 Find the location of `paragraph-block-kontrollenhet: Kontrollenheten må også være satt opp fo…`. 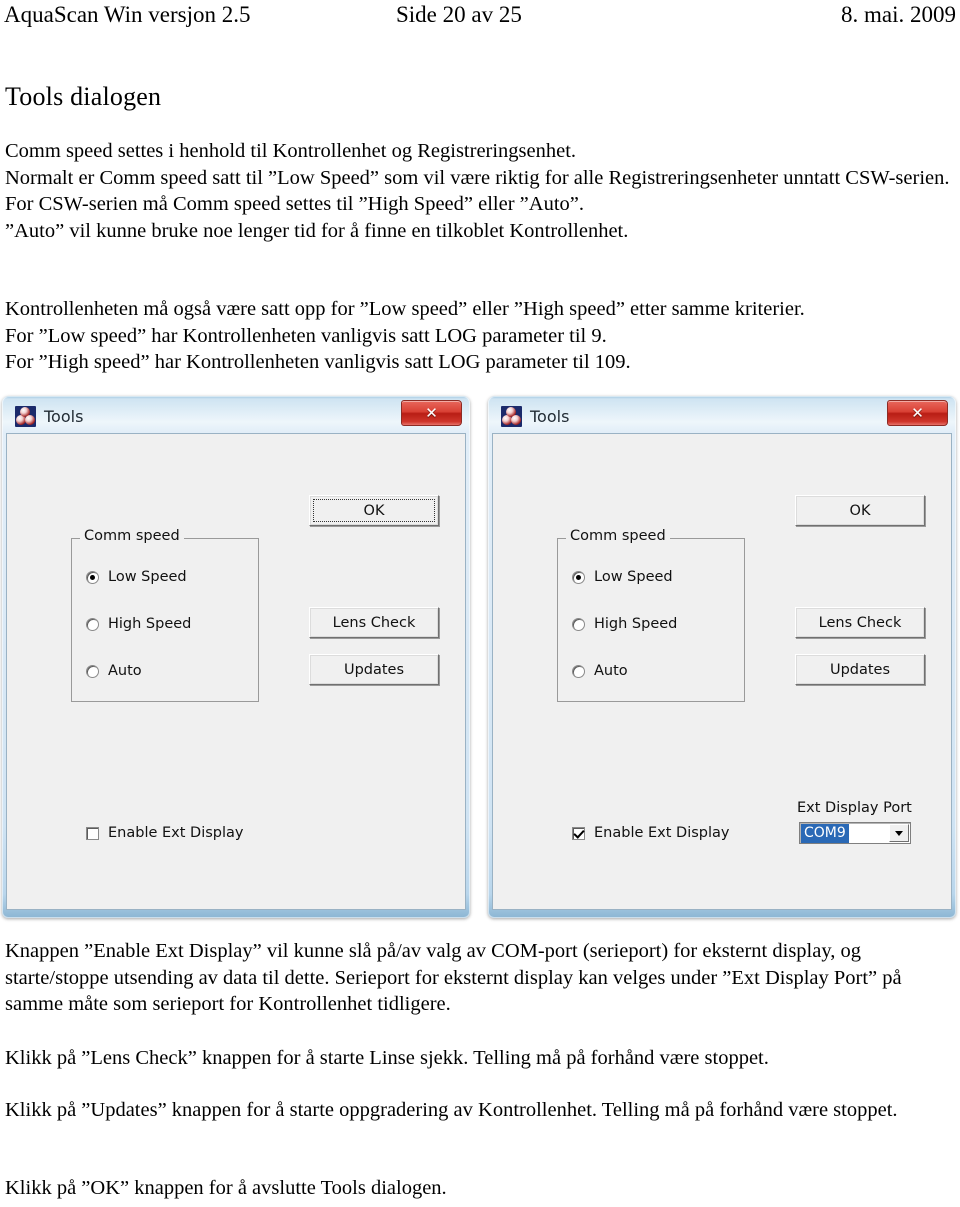

paragraph-block-kontrollenhet: Kontrollenheten må også være satt opp fo… is located at coordinates (479, 336).